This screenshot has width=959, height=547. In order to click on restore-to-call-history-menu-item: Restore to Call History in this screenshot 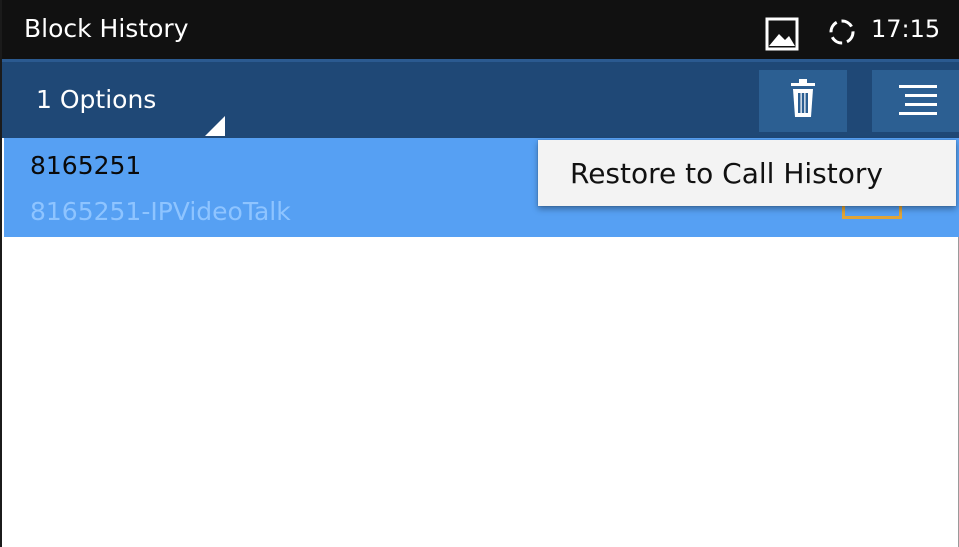, I will do `click(726, 174)`.